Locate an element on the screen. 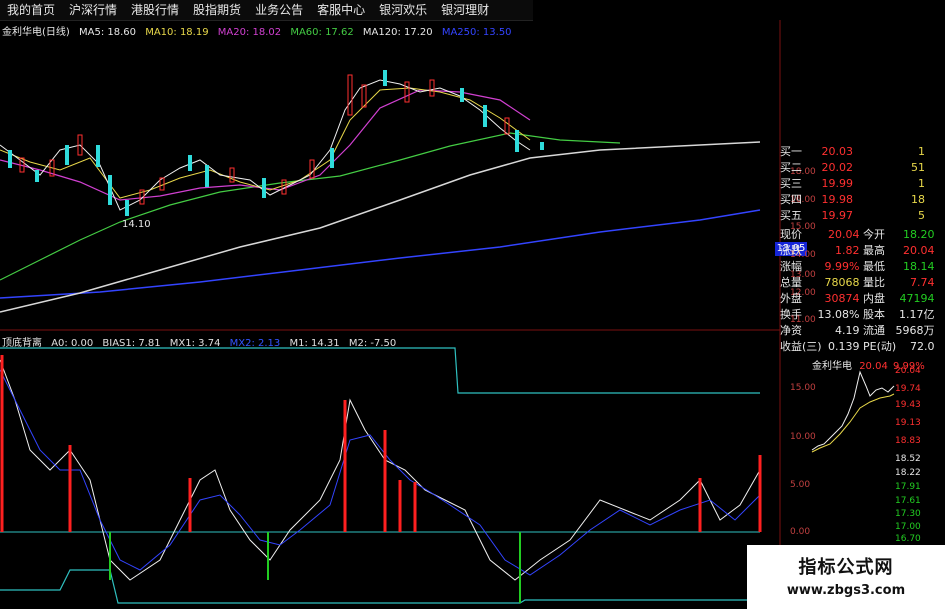 The height and width of the screenshot is (609, 945). stat-row: 外盘 30874 内盘 47194 is located at coordinates (857, 298).